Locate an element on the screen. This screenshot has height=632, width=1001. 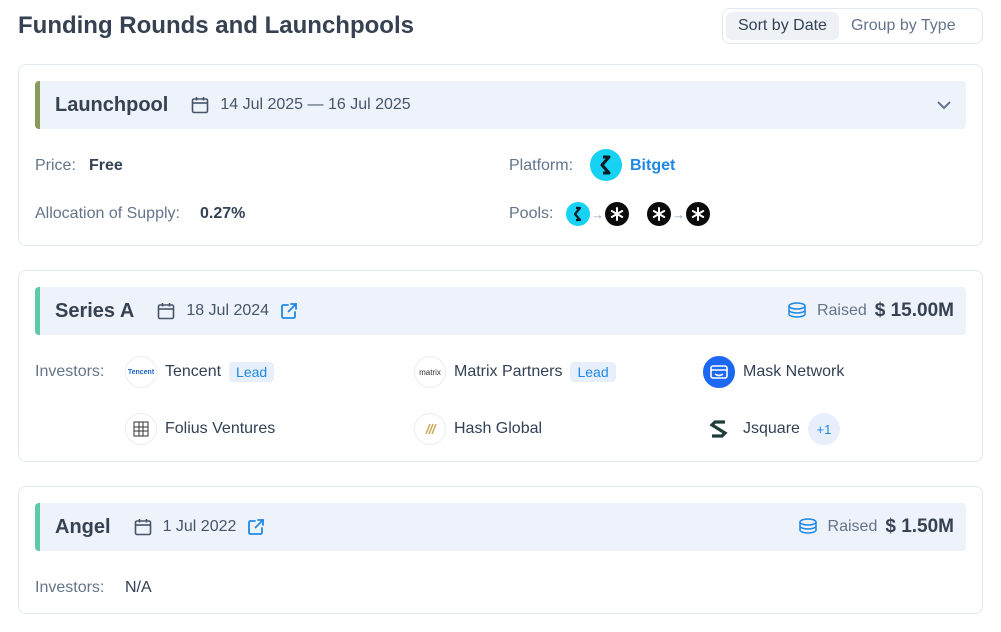
folius-ventures-logo-icon is located at coordinates (141, 429).